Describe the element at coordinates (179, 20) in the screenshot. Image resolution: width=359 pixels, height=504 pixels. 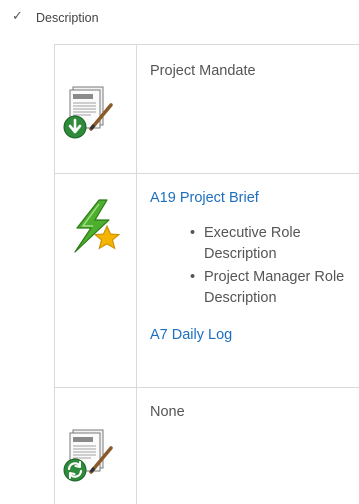
I see `column-header: ✓ Description` at that location.